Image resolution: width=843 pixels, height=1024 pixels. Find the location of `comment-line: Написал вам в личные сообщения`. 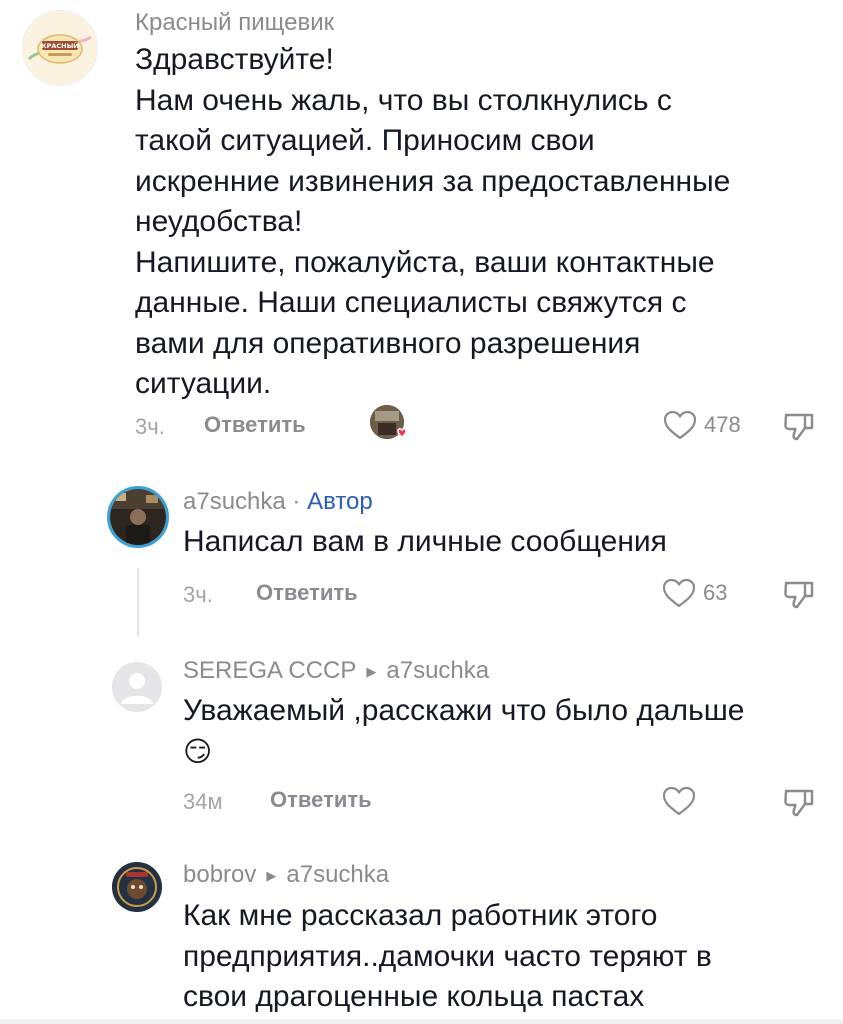

comment-line: Написал вам в личные сообщения is located at coordinates (425, 541).